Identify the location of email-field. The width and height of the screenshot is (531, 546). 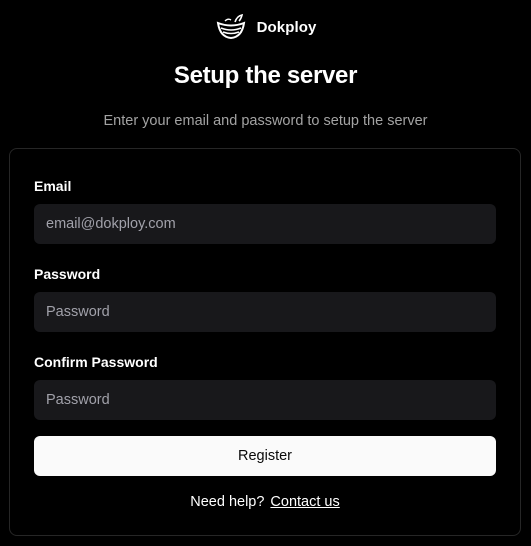
(265, 224).